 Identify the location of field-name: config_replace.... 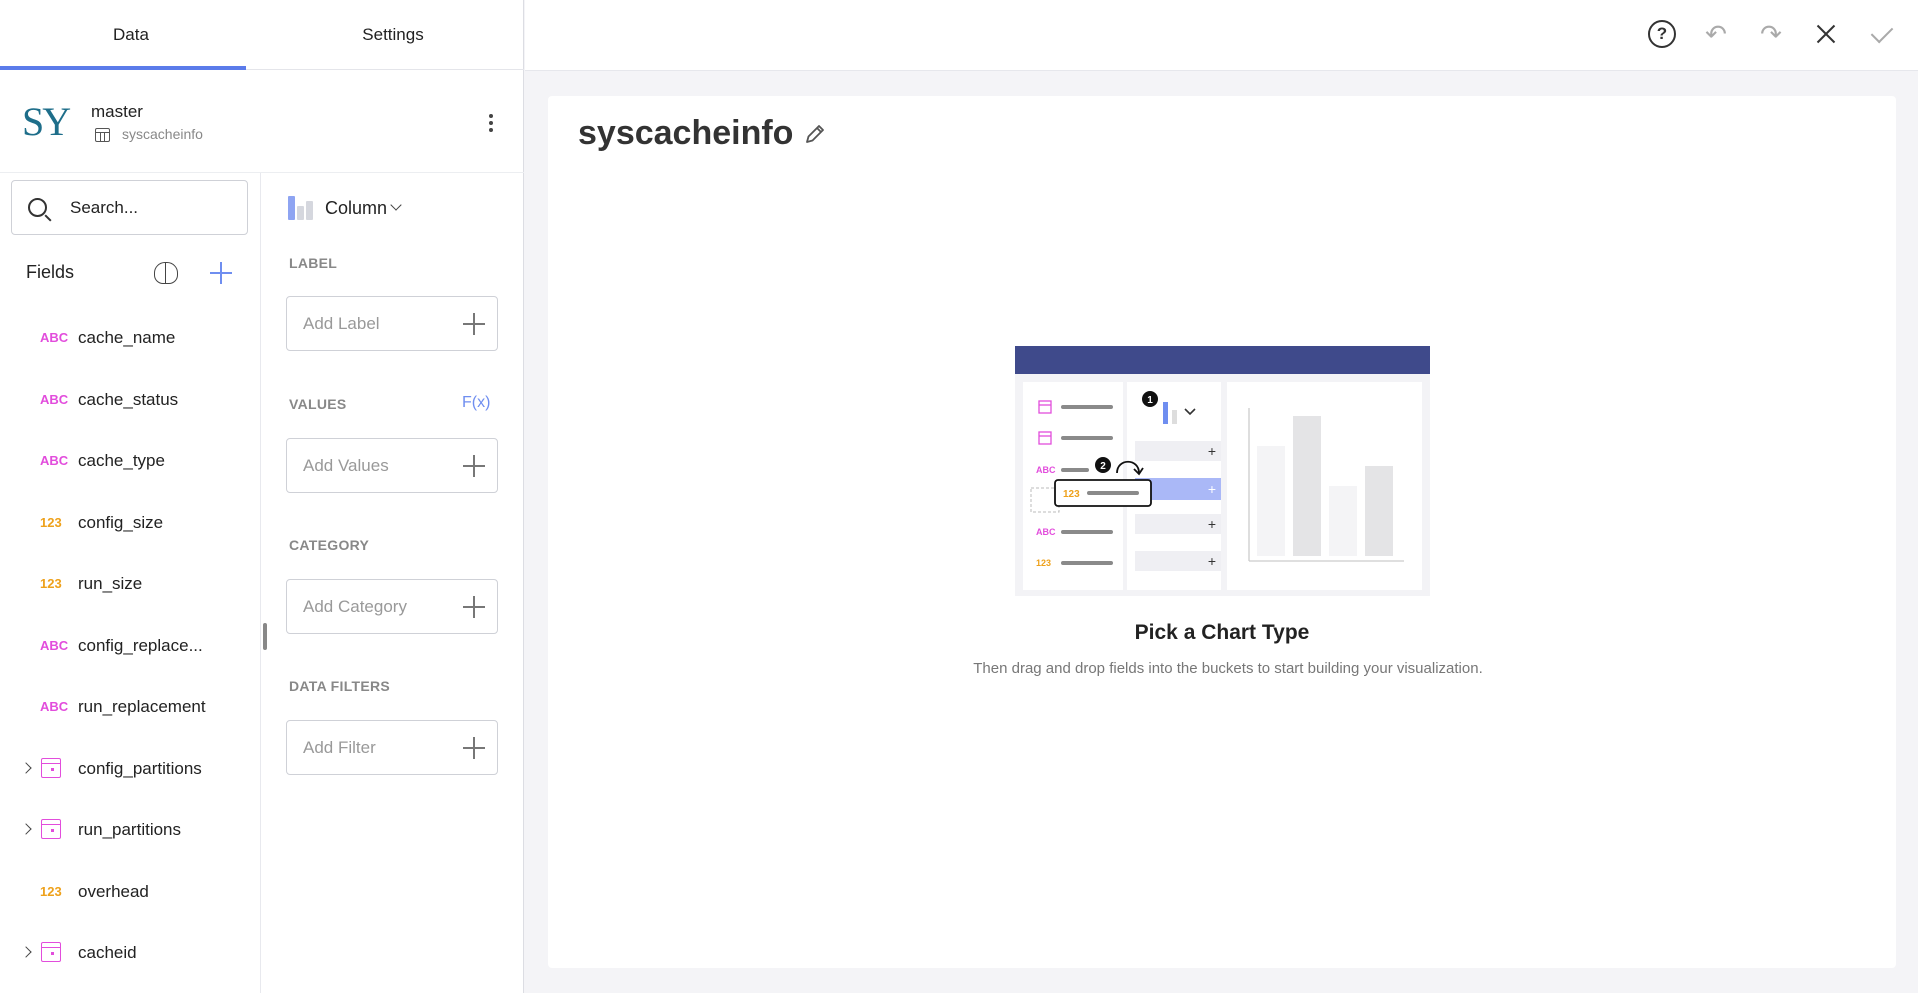
(140, 645).